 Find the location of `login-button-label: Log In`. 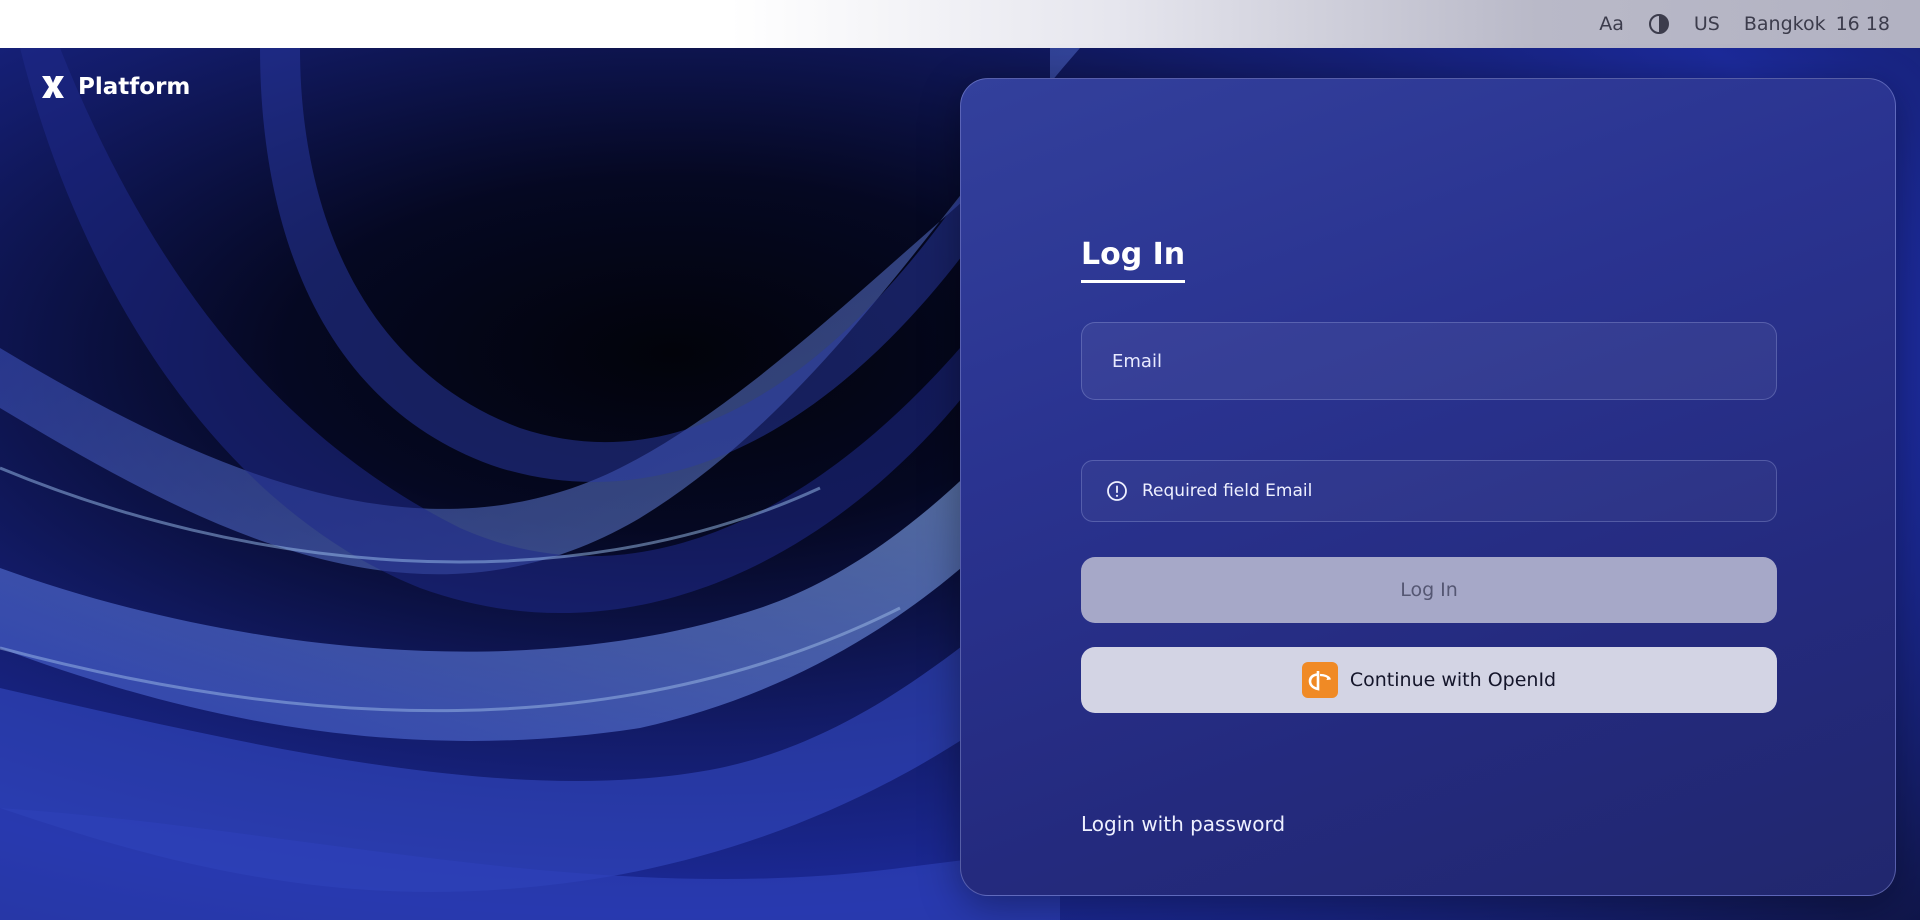

login-button-label: Log In is located at coordinates (1429, 590).